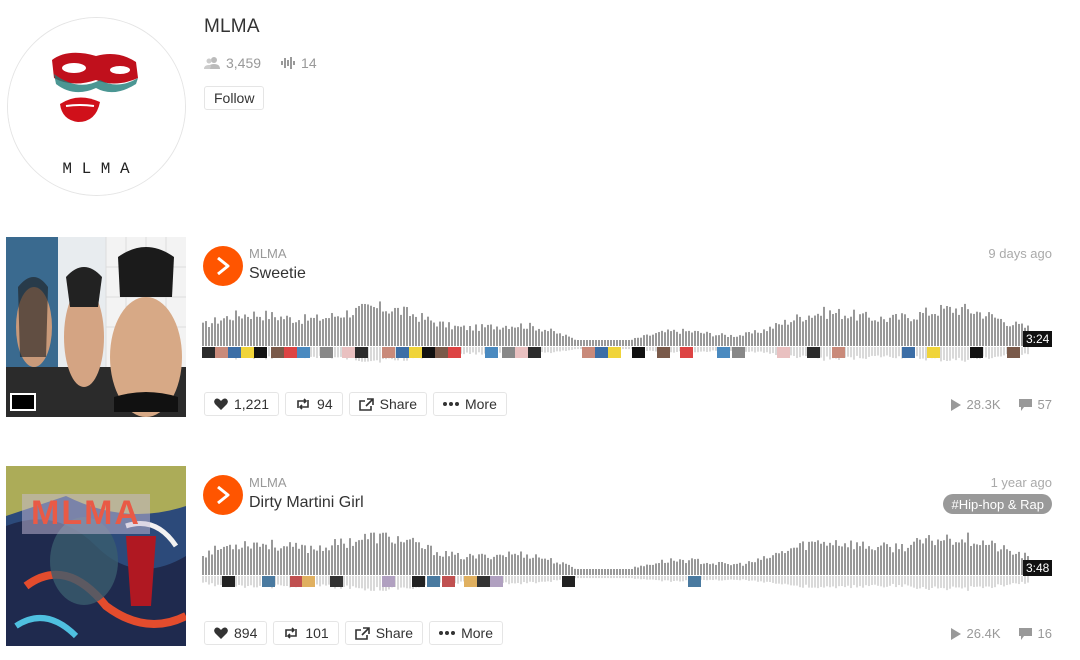 This screenshot has height=660, width=1080. What do you see at coordinates (984, 404) in the screenshot?
I see `play-count: 28.3K` at bounding box center [984, 404].